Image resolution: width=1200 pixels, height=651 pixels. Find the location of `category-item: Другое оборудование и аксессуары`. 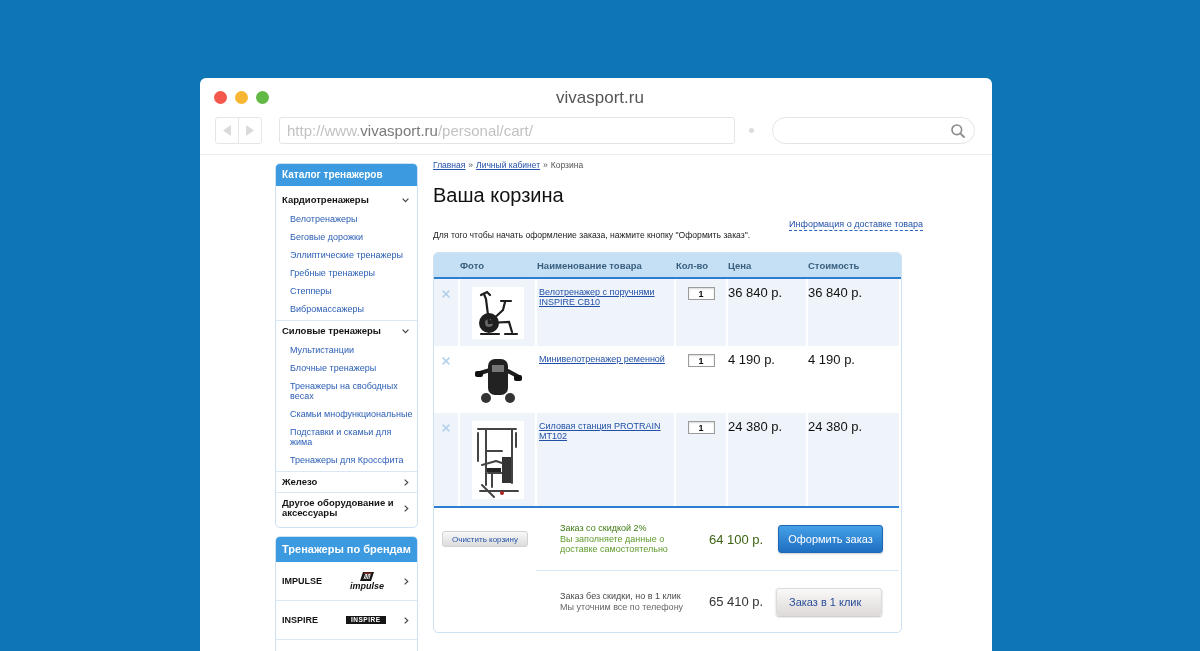

category-item: Другое оборудование и аксессуары is located at coordinates (346, 508).